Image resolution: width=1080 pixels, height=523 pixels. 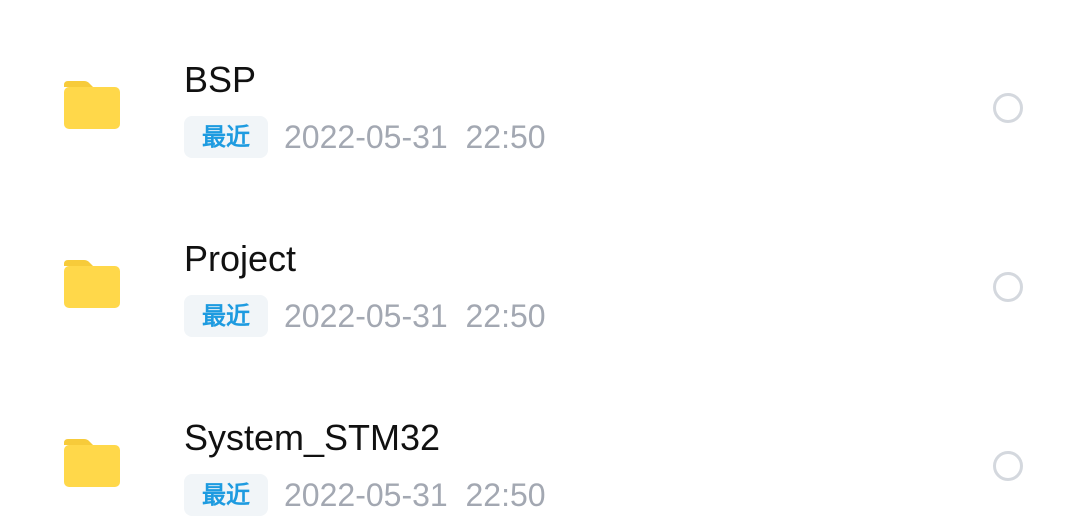 I want to click on file-name: Project, so click(x=240, y=258).